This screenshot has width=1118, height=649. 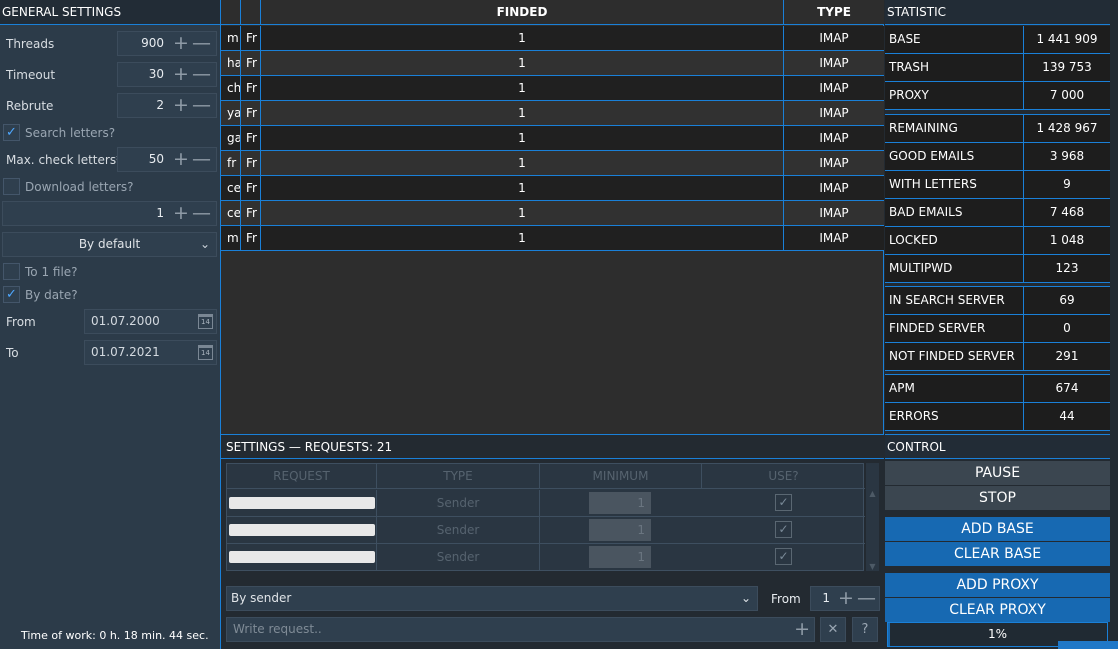 I want to click on pause-button: PAUSE, so click(x=997, y=473).